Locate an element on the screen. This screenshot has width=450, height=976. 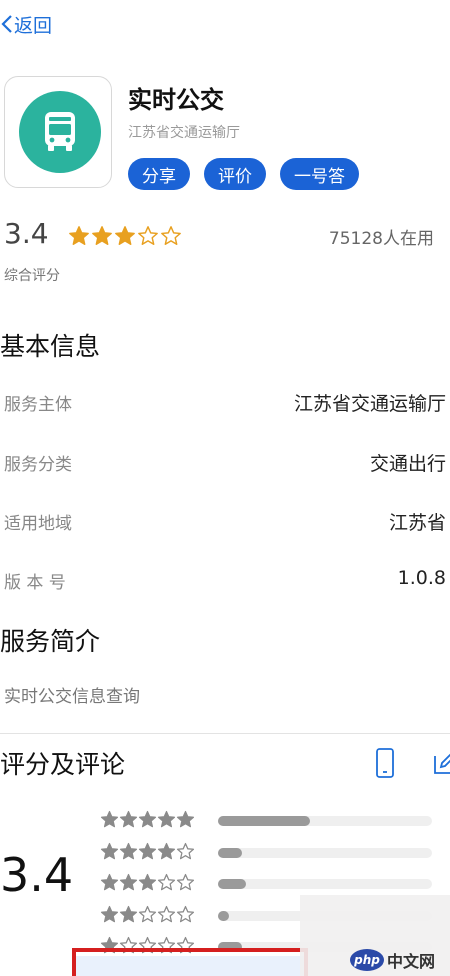
info-label: 版 本 号 is located at coordinates (35, 583).